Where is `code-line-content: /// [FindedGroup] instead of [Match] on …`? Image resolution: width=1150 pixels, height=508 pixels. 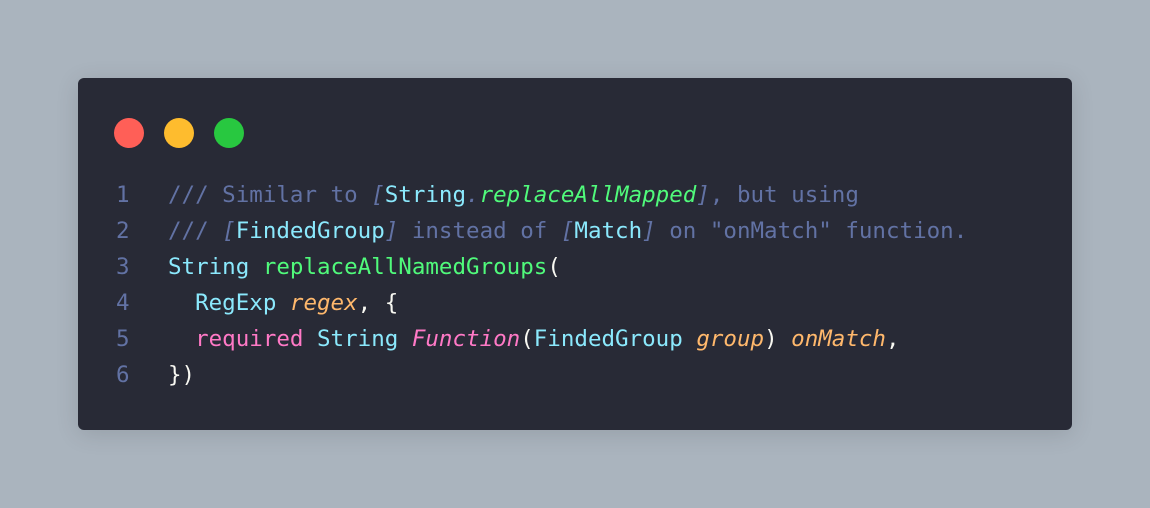 code-line-content: /// [FindedGroup] instead of [Match] on … is located at coordinates (567, 231).